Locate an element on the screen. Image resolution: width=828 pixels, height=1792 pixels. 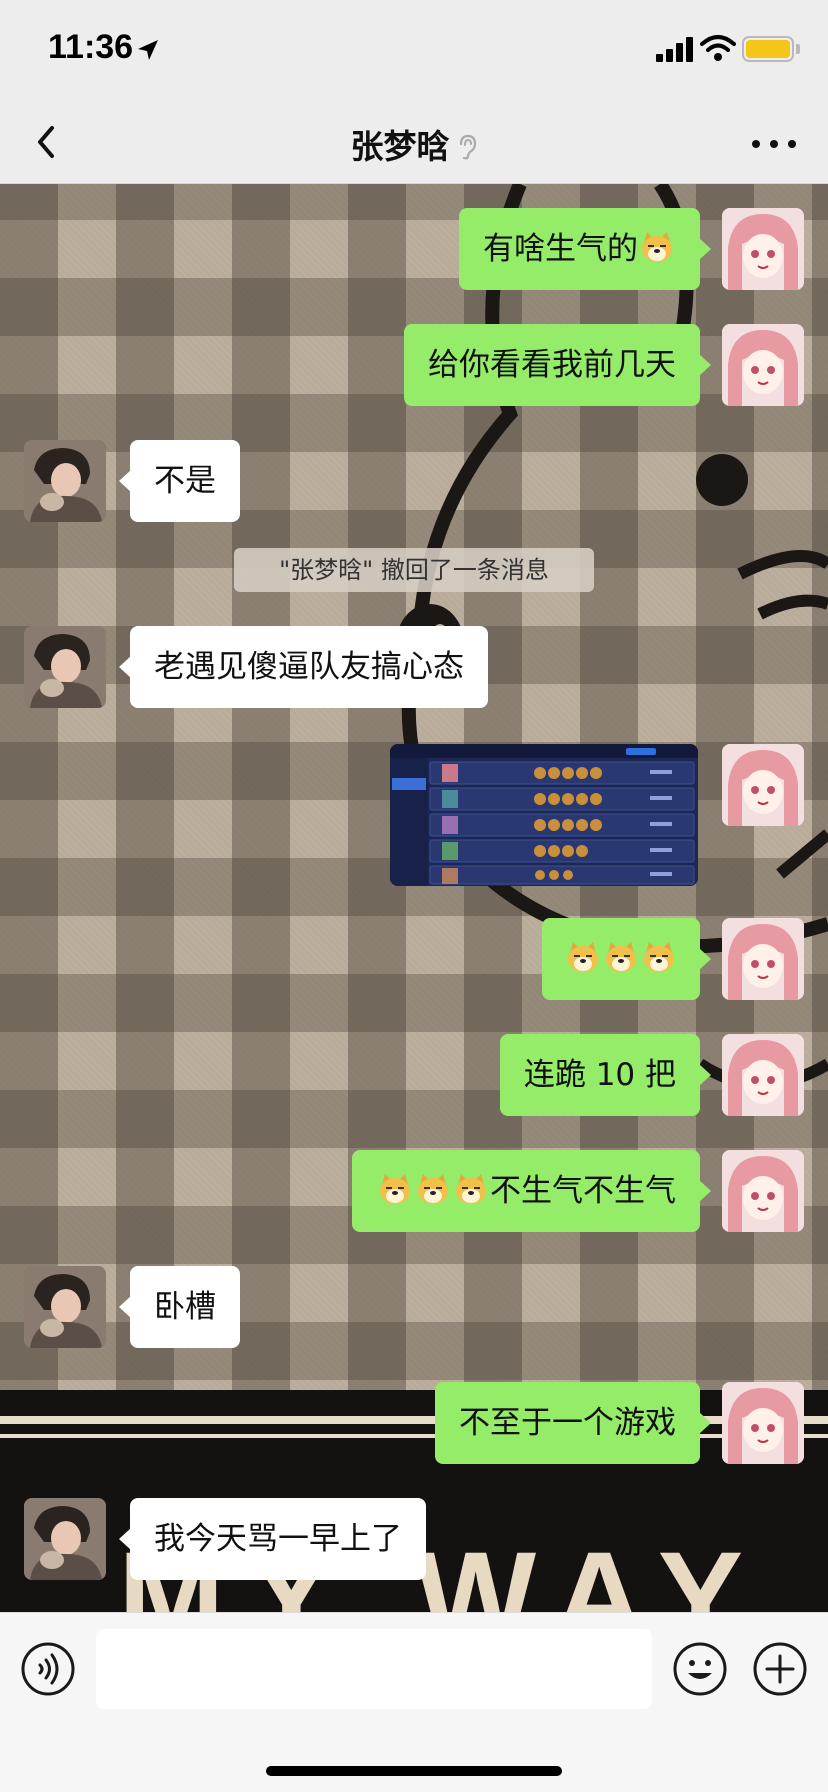
message-bubble: 老遇见傻逼队友搞心态 is located at coordinates (303, 667).